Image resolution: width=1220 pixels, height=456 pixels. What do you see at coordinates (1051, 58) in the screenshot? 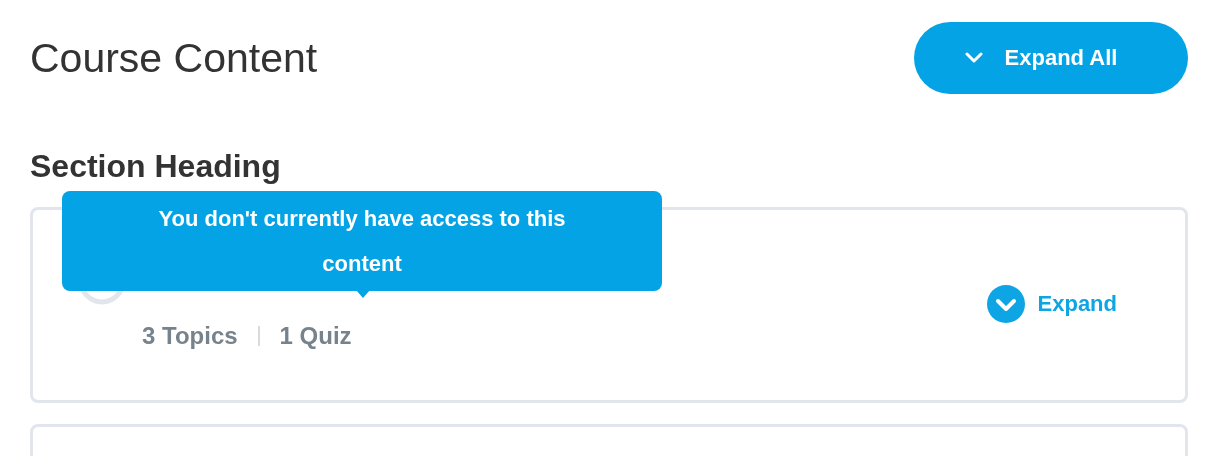
I see `expand-all-button: Expand All` at bounding box center [1051, 58].